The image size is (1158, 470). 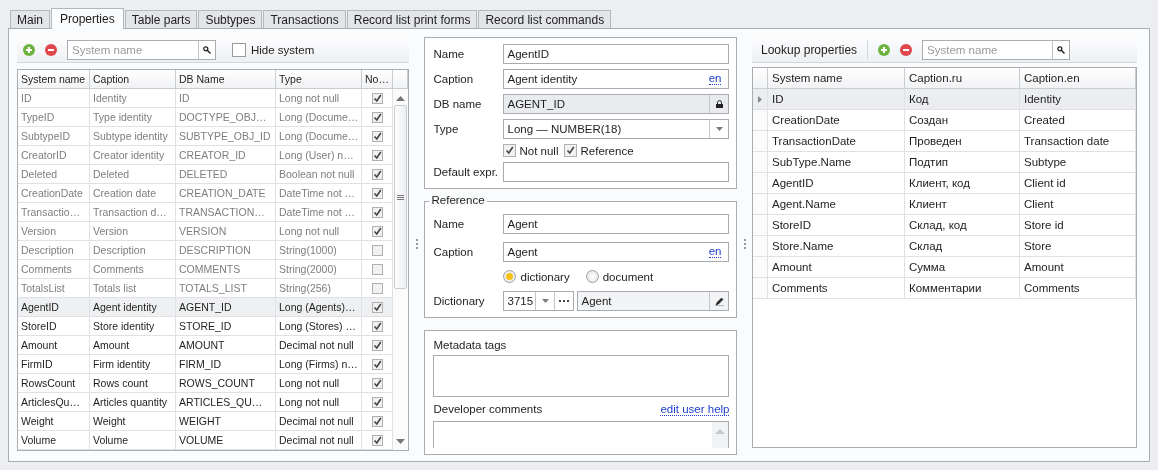 I want to click on edit-icon, so click(x=719, y=301).